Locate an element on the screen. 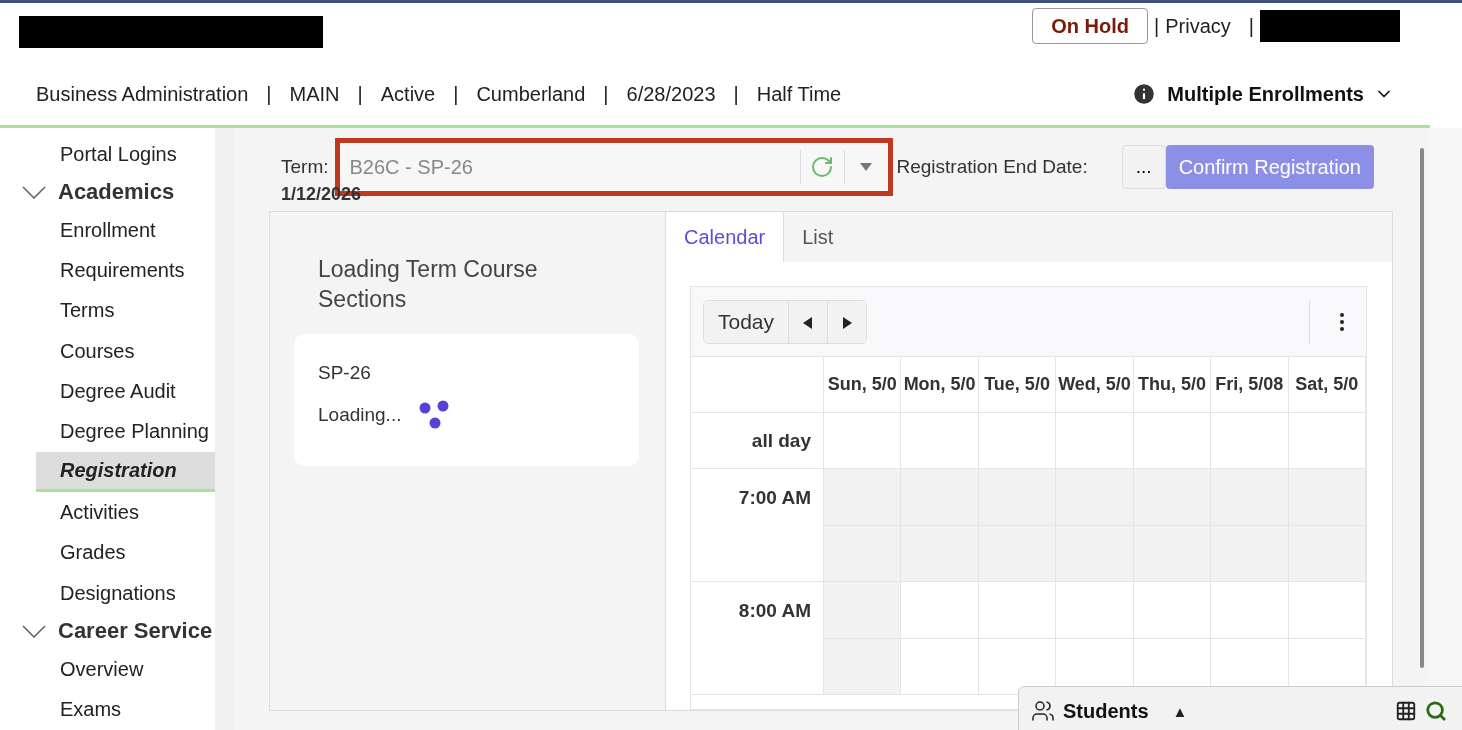 This screenshot has height=730, width=1462. sidebar-item: Portal Logins is located at coordinates (125, 154).